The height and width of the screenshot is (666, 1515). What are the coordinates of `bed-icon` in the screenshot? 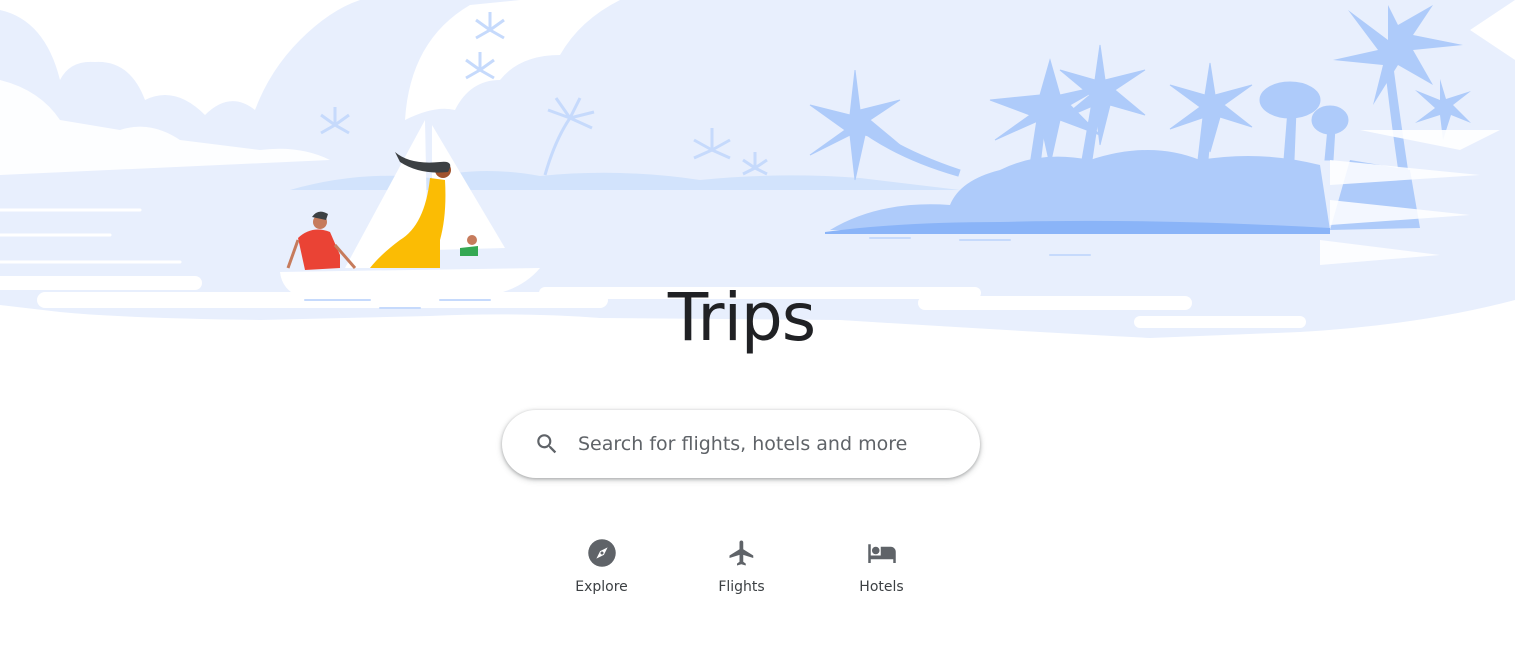 It's located at (881, 553).